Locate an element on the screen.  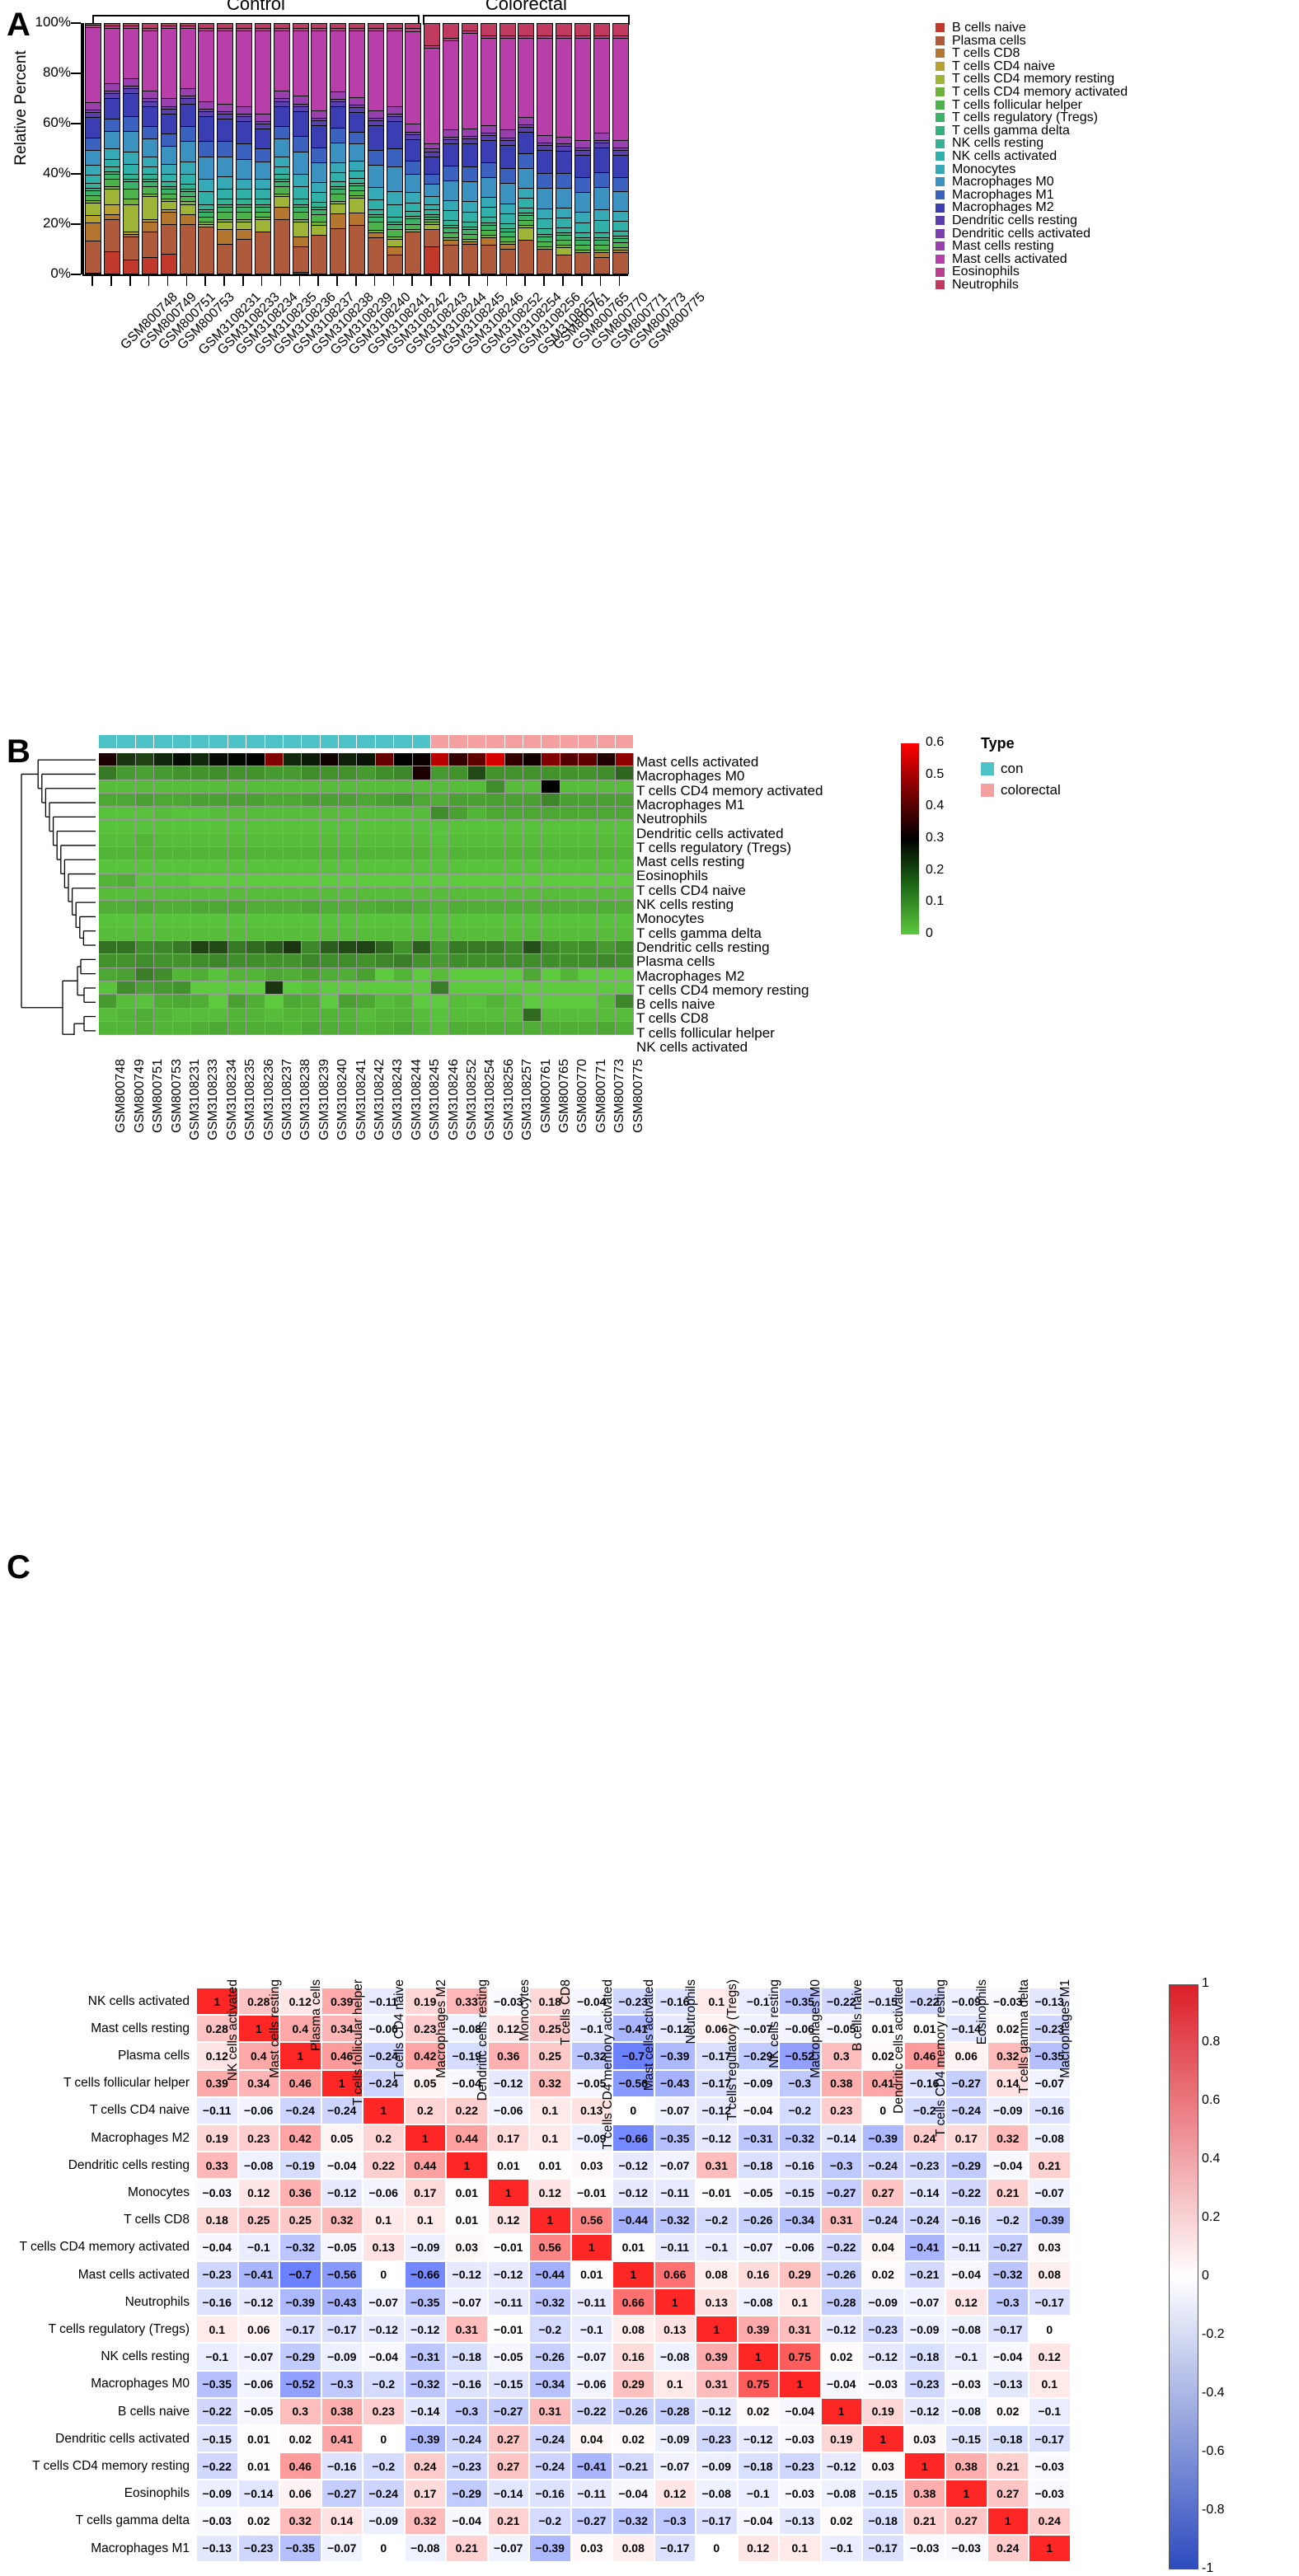
y-tick-label: 0% is located at coordinates (60, 273).